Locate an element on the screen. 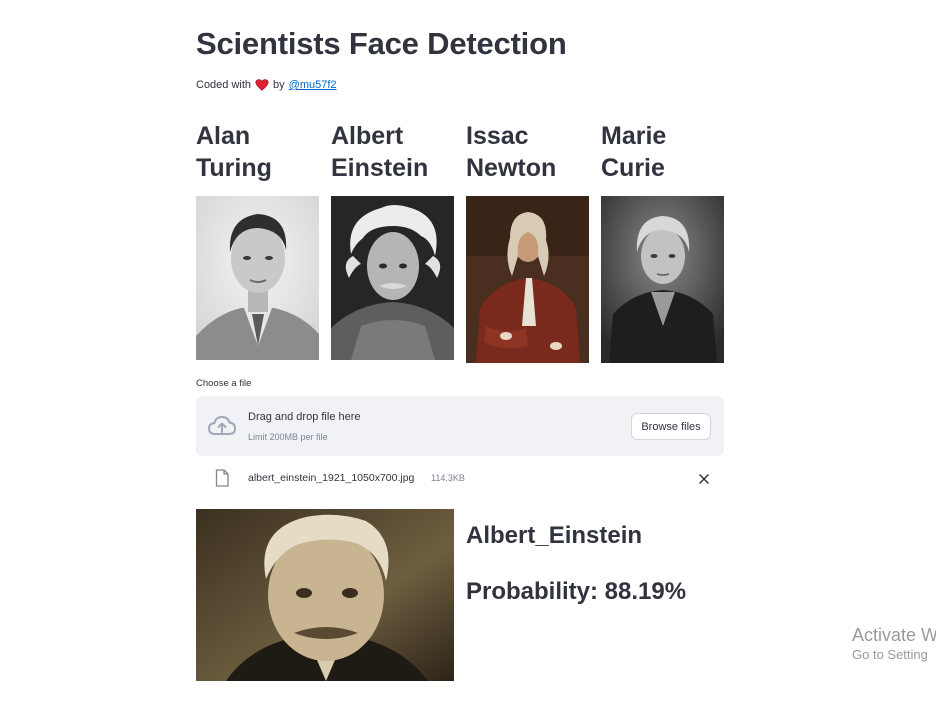 The width and height of the screenshot is (936, 705). scientist-column-curie: Marie Curie is located at coordinates (662, 241).